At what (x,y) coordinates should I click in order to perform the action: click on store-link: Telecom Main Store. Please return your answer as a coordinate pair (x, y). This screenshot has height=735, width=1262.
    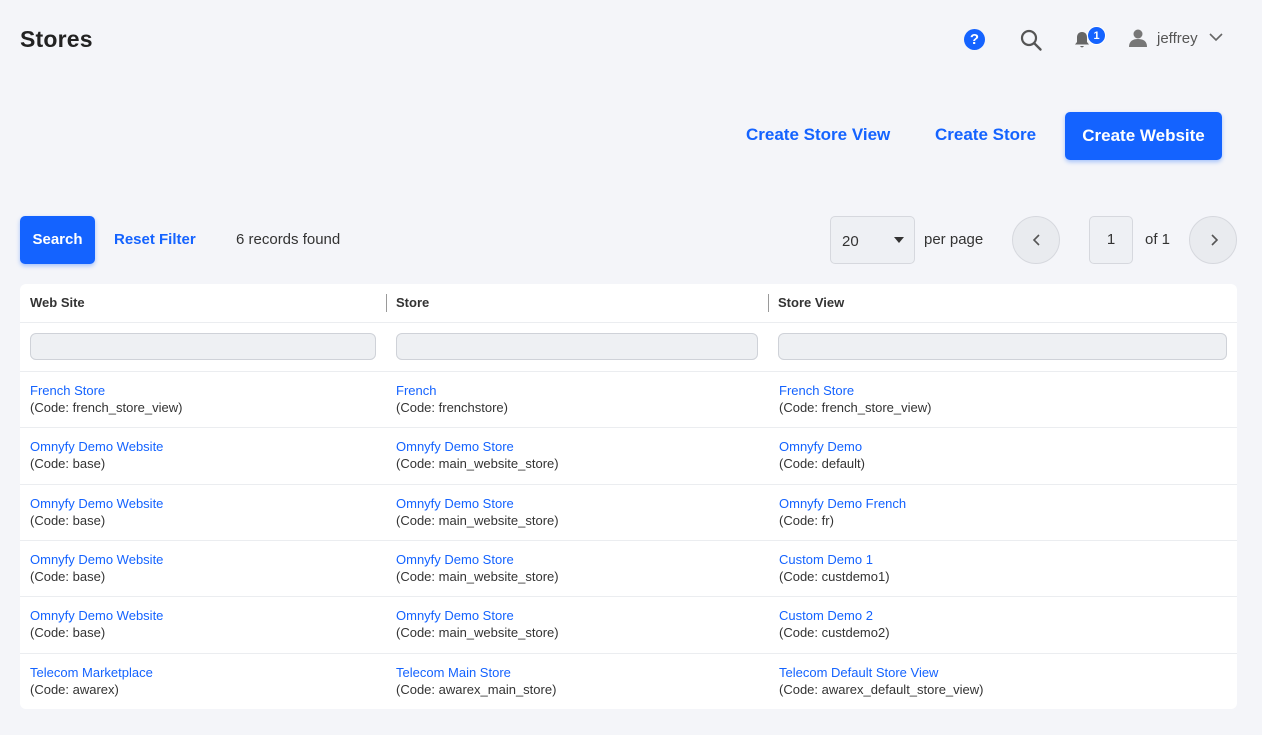
    Looking at the image, I should click on (476, 672).